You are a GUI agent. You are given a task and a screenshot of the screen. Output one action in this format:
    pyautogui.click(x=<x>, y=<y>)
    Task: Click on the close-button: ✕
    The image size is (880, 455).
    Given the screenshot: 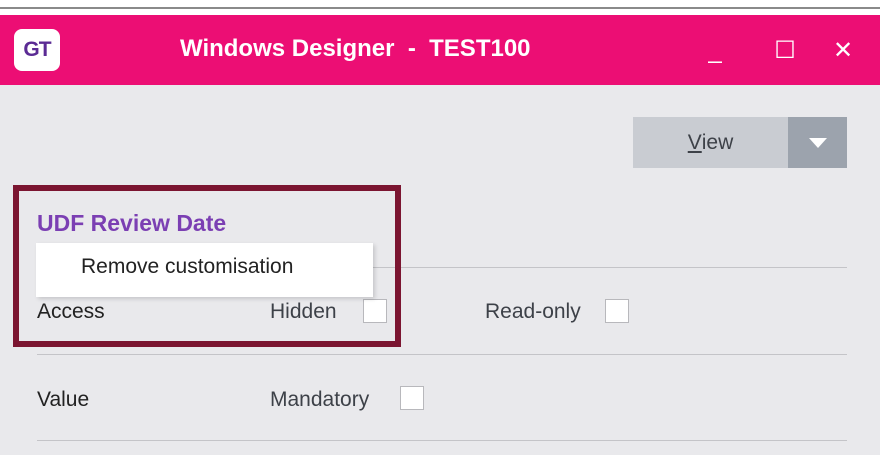 What is the action you would take?
    pyautogui.click(x=843, y=51)
    